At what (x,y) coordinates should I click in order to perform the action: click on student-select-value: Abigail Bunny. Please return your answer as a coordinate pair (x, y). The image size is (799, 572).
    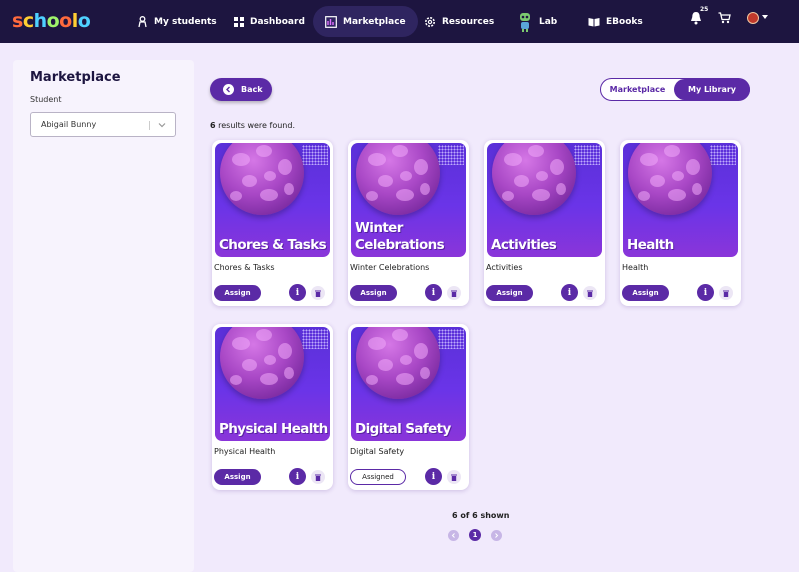
    Looking at the image, I should click on (69, 124).